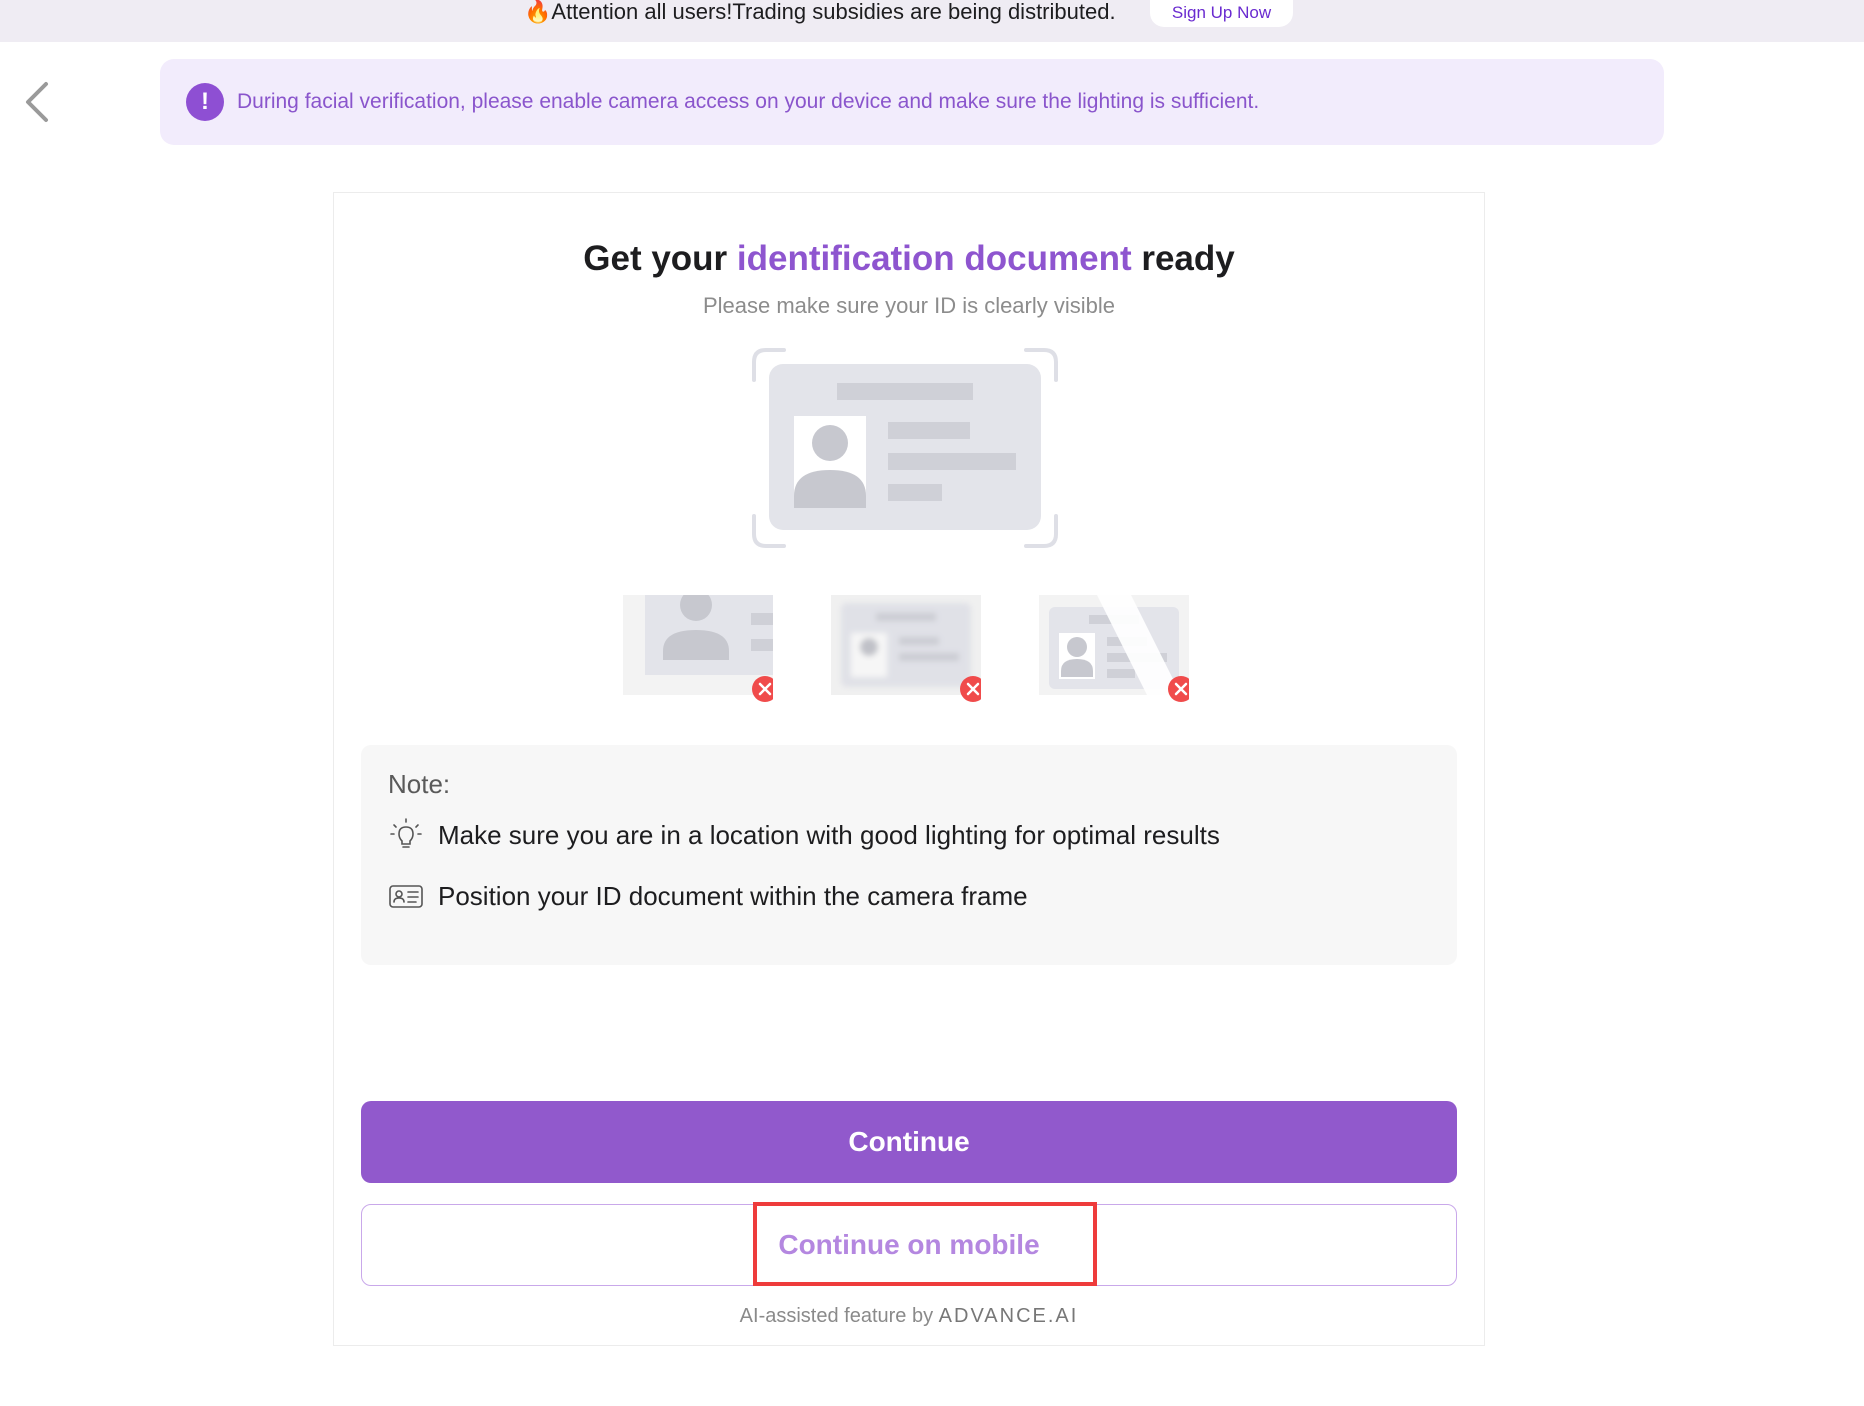  What do you see at coordinates (909, 1142) in the screenshot?
I see `continue-button: Continue` at bounding box center [909, 1142].